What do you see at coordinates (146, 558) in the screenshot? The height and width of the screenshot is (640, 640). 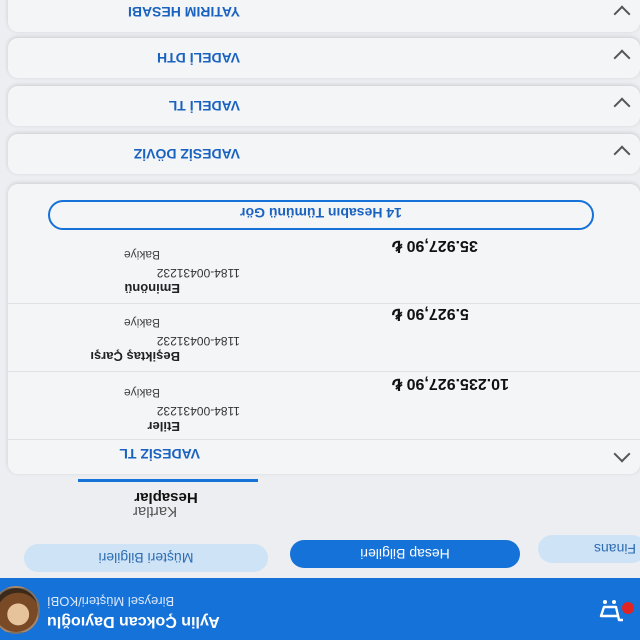 I see `customer-info-pill: Müşteri Bilgileri` at bounding box center [146, 558].